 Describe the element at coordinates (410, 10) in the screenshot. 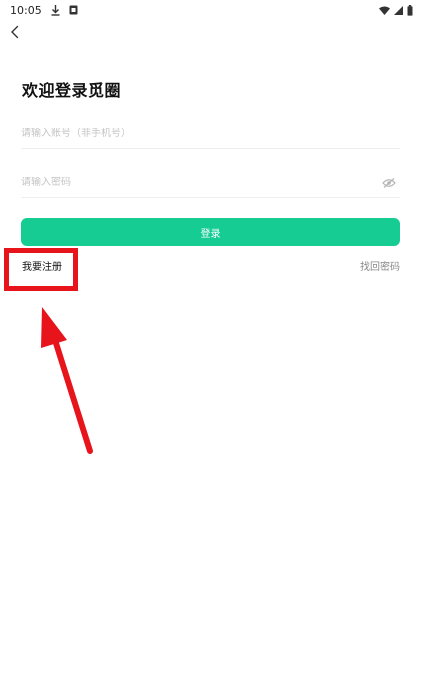

I see `battery-icon` at that location.